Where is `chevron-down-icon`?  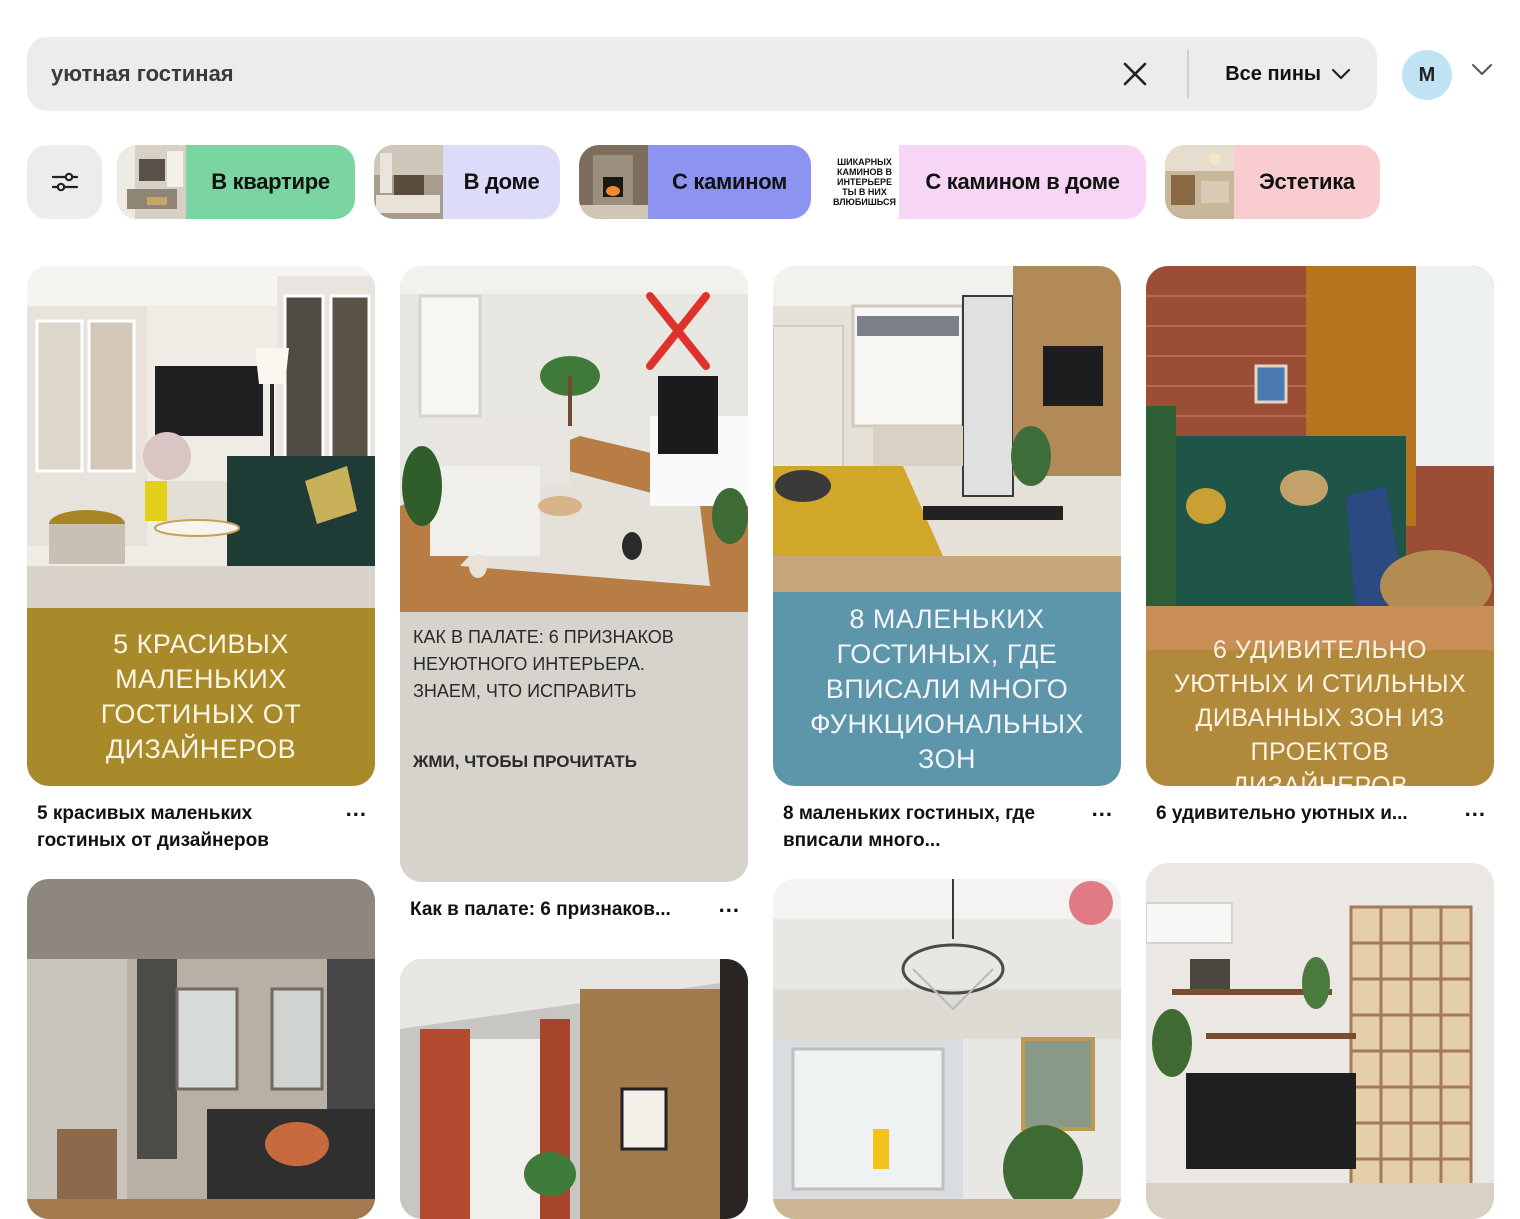
chevron-down-icon is located at coordinates (1341, 74).